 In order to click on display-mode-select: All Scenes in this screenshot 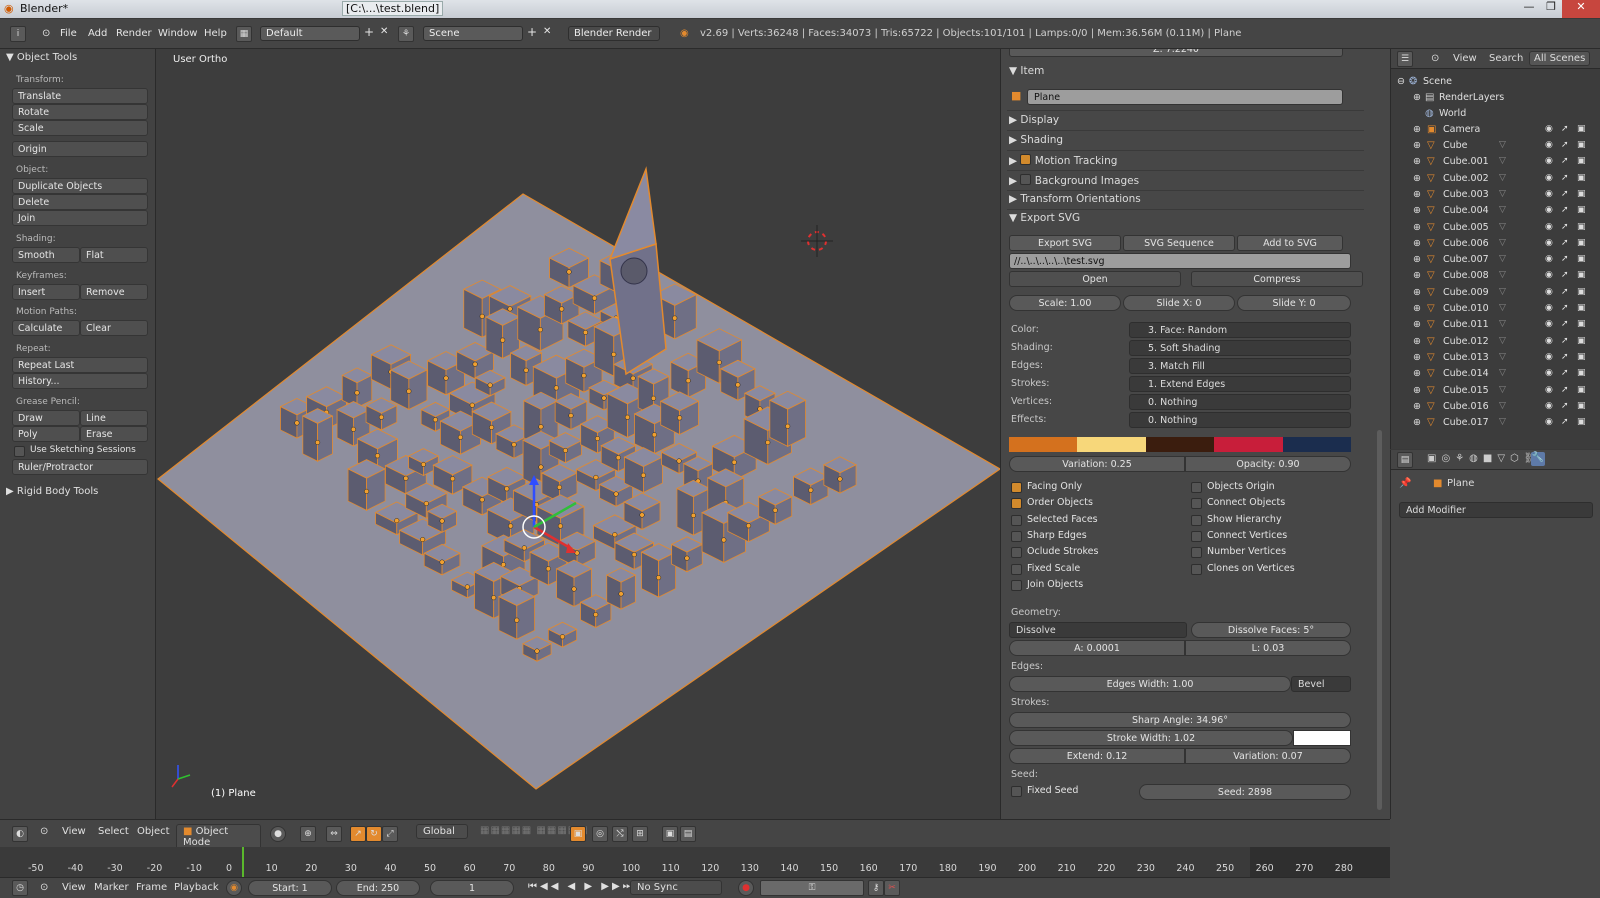, I will do `click(1560, 58)`.